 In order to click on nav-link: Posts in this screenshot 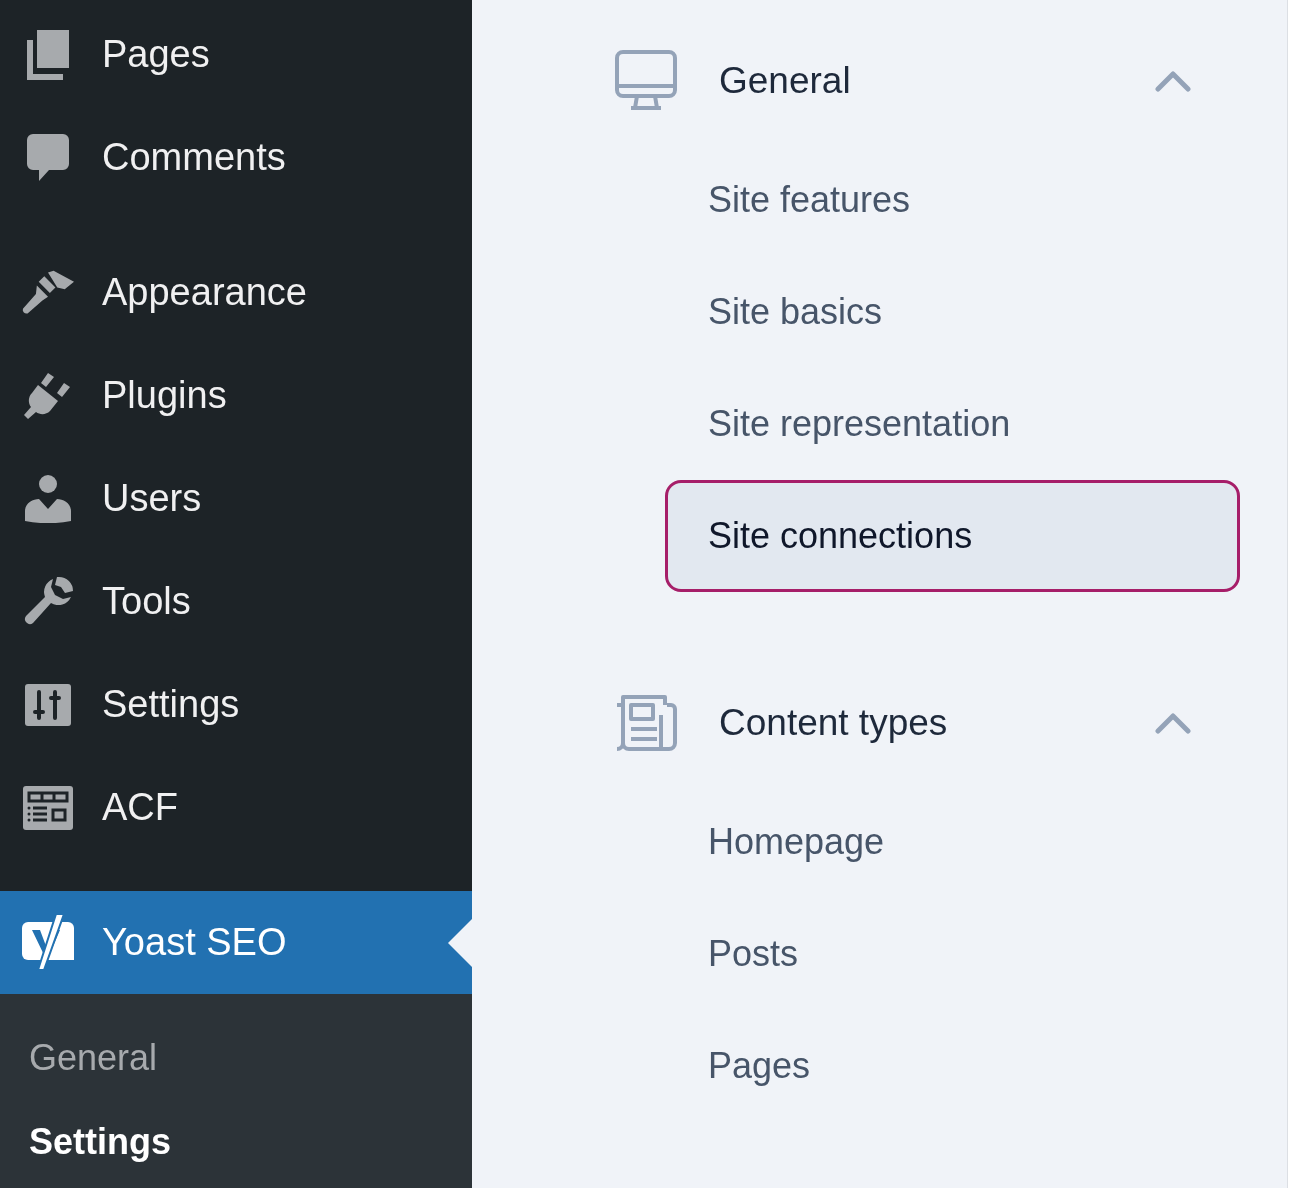, I will do `click(952, 954)`.